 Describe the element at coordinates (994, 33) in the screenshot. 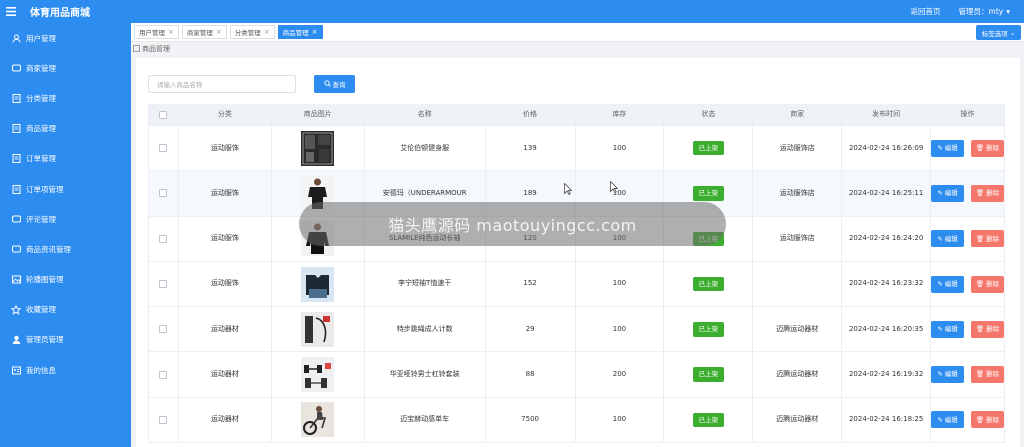

I see `tab-options-label: 标签选项` at that location.